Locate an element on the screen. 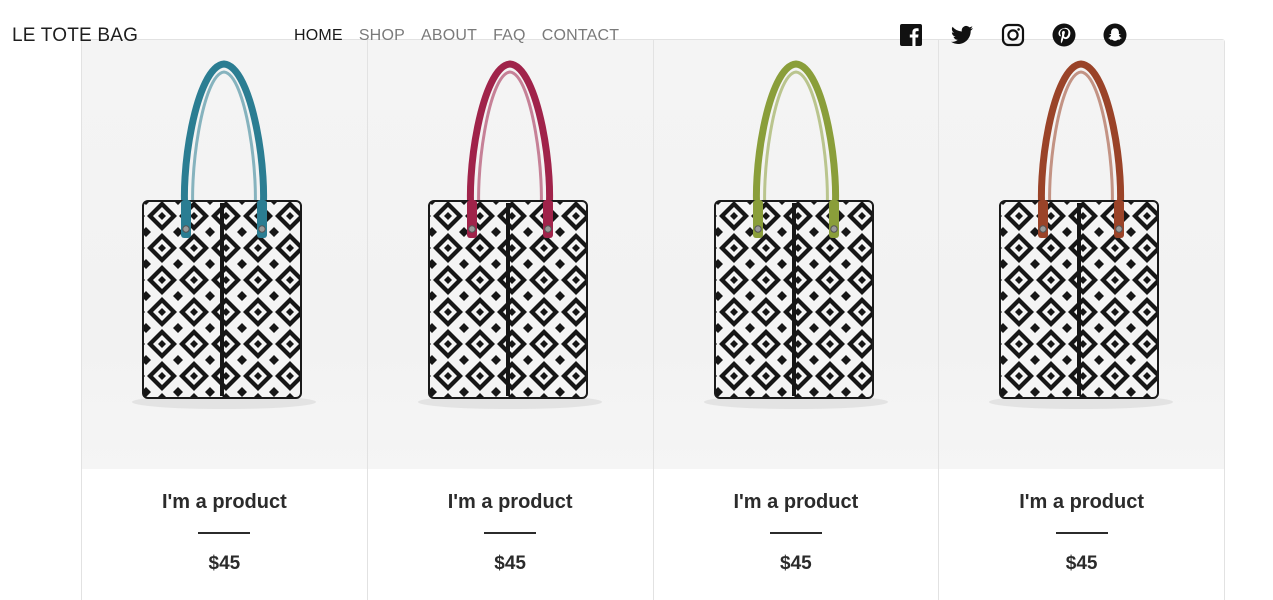 The image size is (1273, 600). instagram-icon is located at coordinates (1013, 35).